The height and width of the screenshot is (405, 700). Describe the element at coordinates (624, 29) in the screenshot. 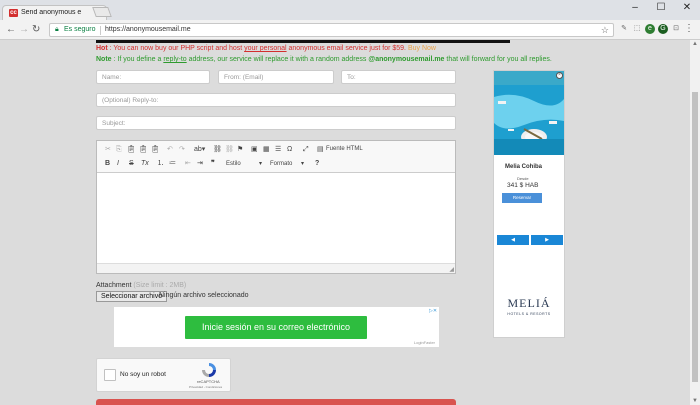

I see `extension-pen-icon: ✎` at that location.